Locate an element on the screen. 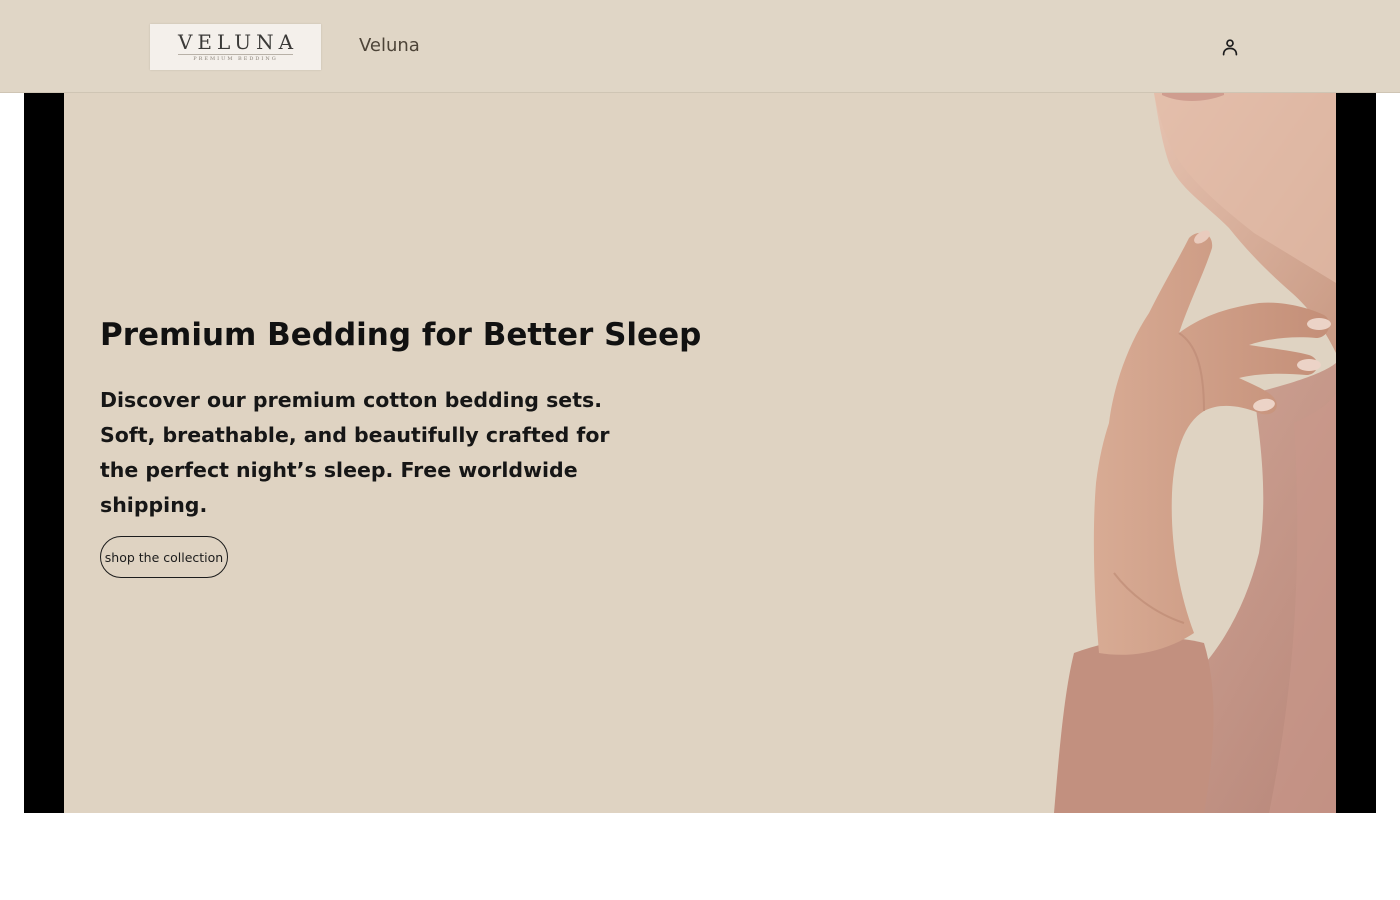 This screenshot has width=1400, height=900. logo-tagline: PREMIUM BEDDING is located at coordinates (235, 59).